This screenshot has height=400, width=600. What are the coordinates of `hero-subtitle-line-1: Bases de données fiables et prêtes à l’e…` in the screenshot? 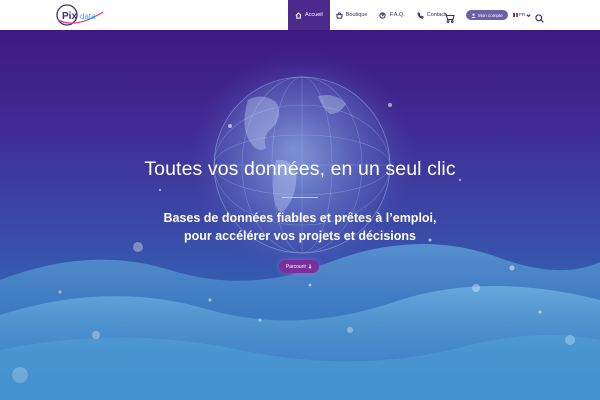 It's located at (300, 218).